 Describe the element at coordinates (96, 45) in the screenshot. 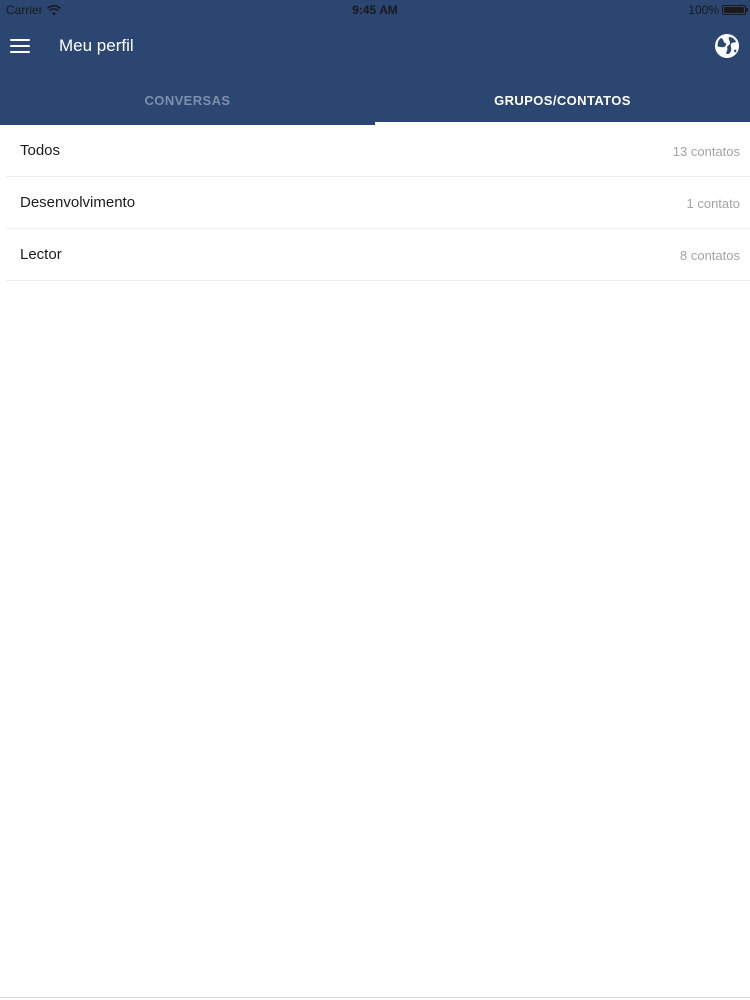

I see `page-title: Meu perfil` at that location.